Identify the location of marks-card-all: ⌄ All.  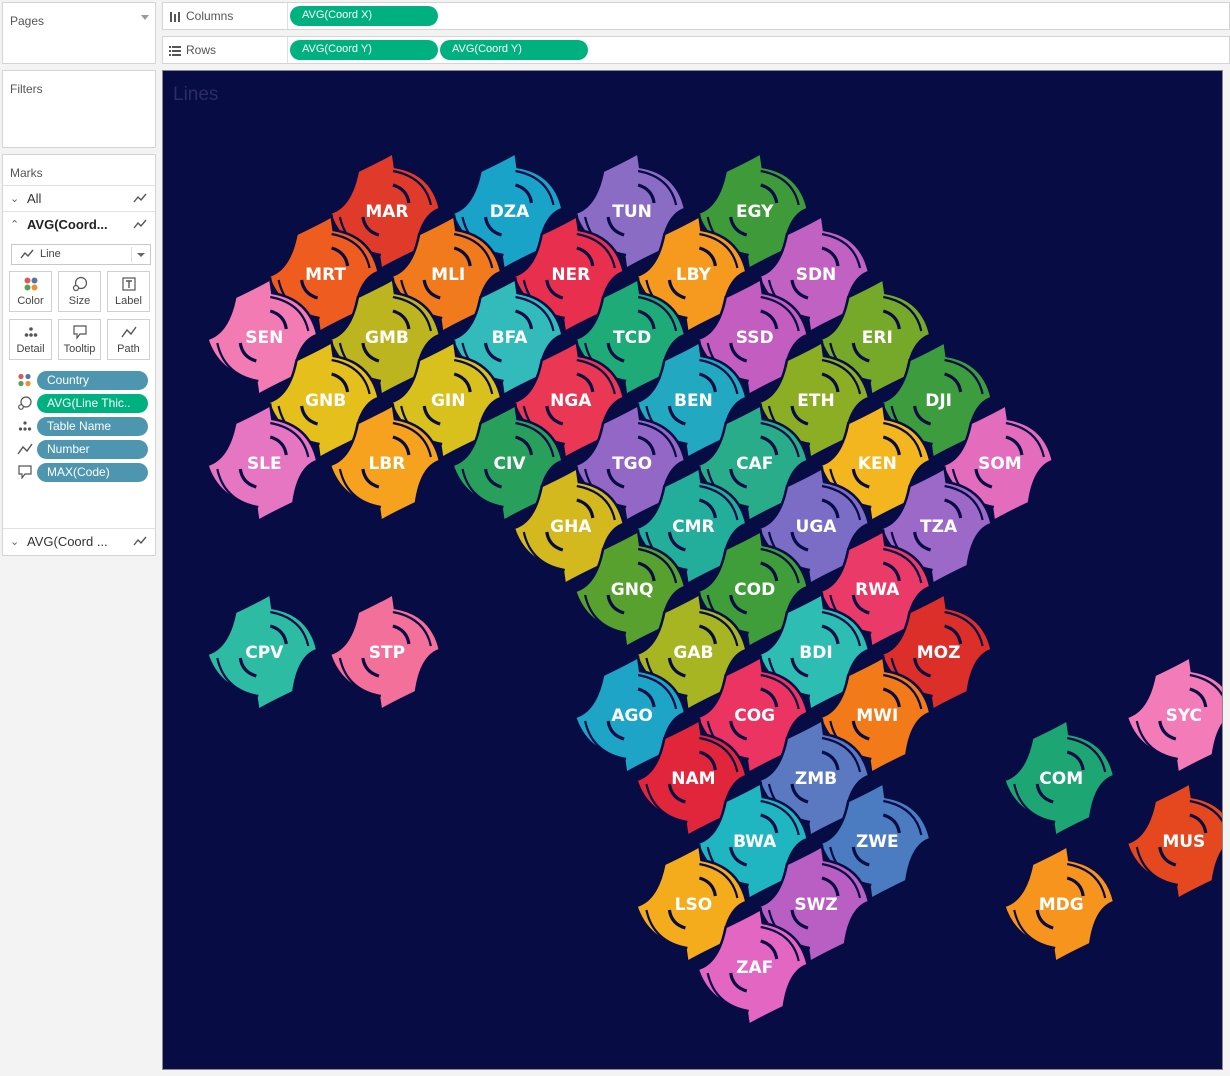
(79, 198).